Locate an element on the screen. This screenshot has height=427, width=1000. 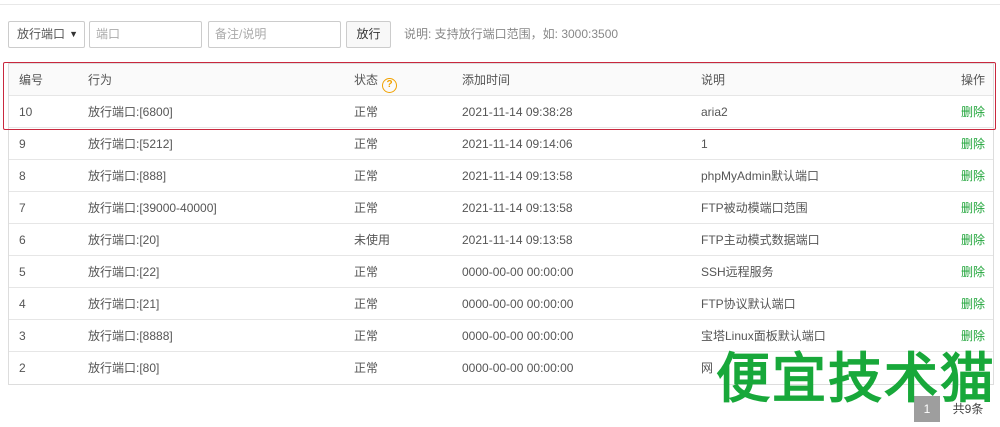
cell-action: 放行端口:[20] is located at coordinates (124, 240).